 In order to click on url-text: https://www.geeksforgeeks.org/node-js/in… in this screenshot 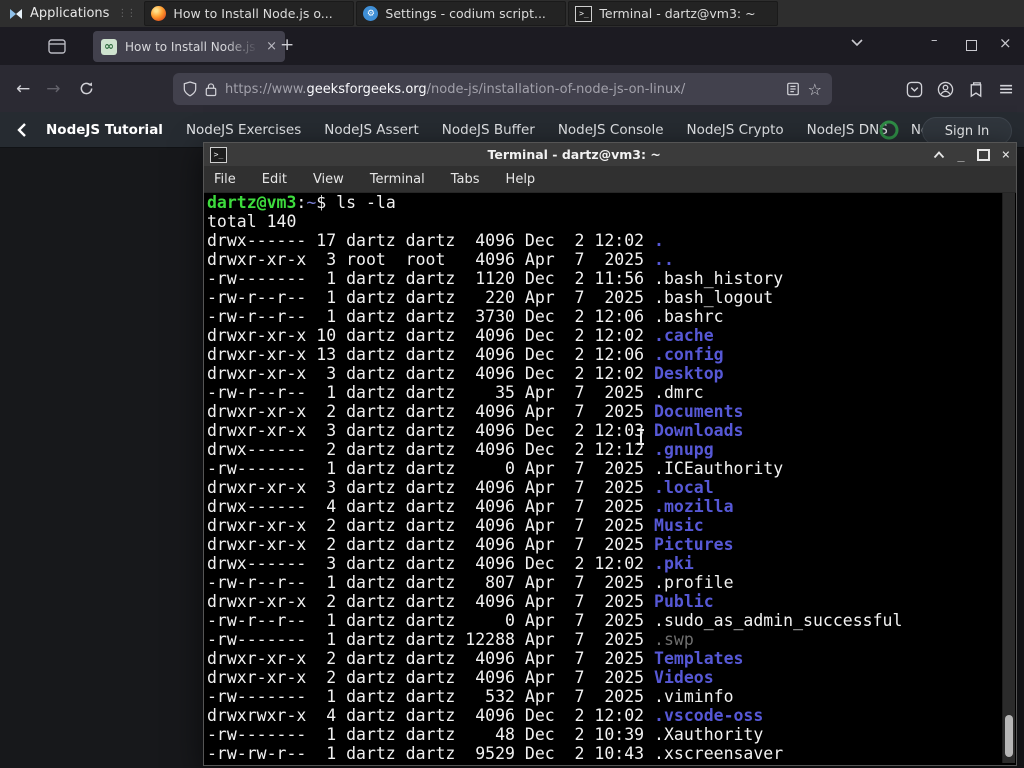, I will do `click(501, 89)`.